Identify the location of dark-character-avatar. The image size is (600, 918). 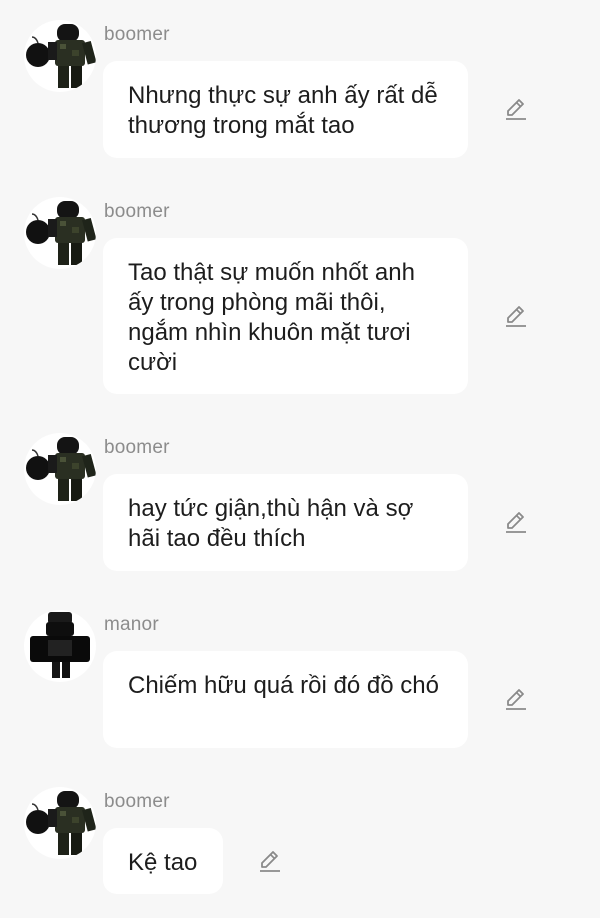
(60, 646).